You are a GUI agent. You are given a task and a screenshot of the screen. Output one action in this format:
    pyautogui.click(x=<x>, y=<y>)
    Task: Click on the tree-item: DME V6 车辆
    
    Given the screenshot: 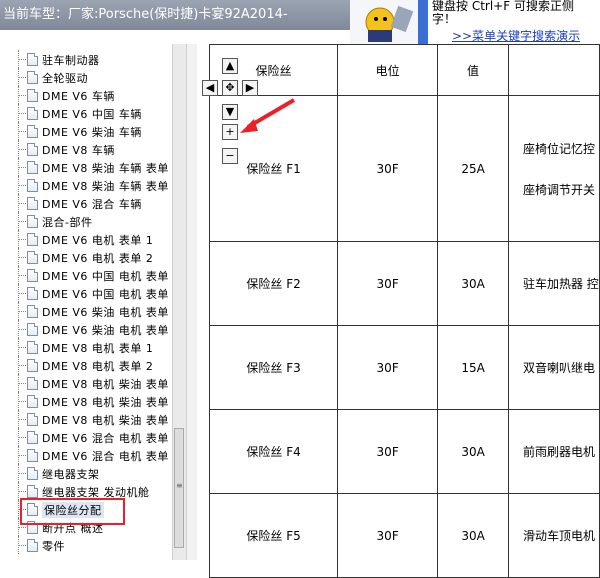 What is the action you would take?
    pyautogui.click(x=86, y=95)
    